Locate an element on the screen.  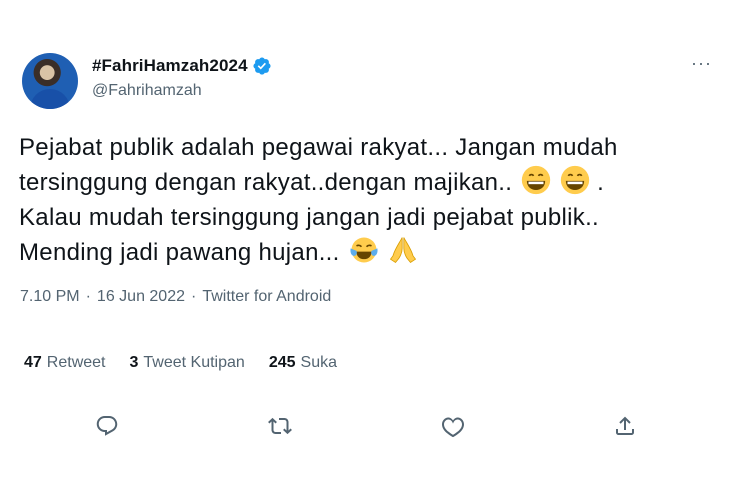
reply-icon is located at coordinates (107, 426).